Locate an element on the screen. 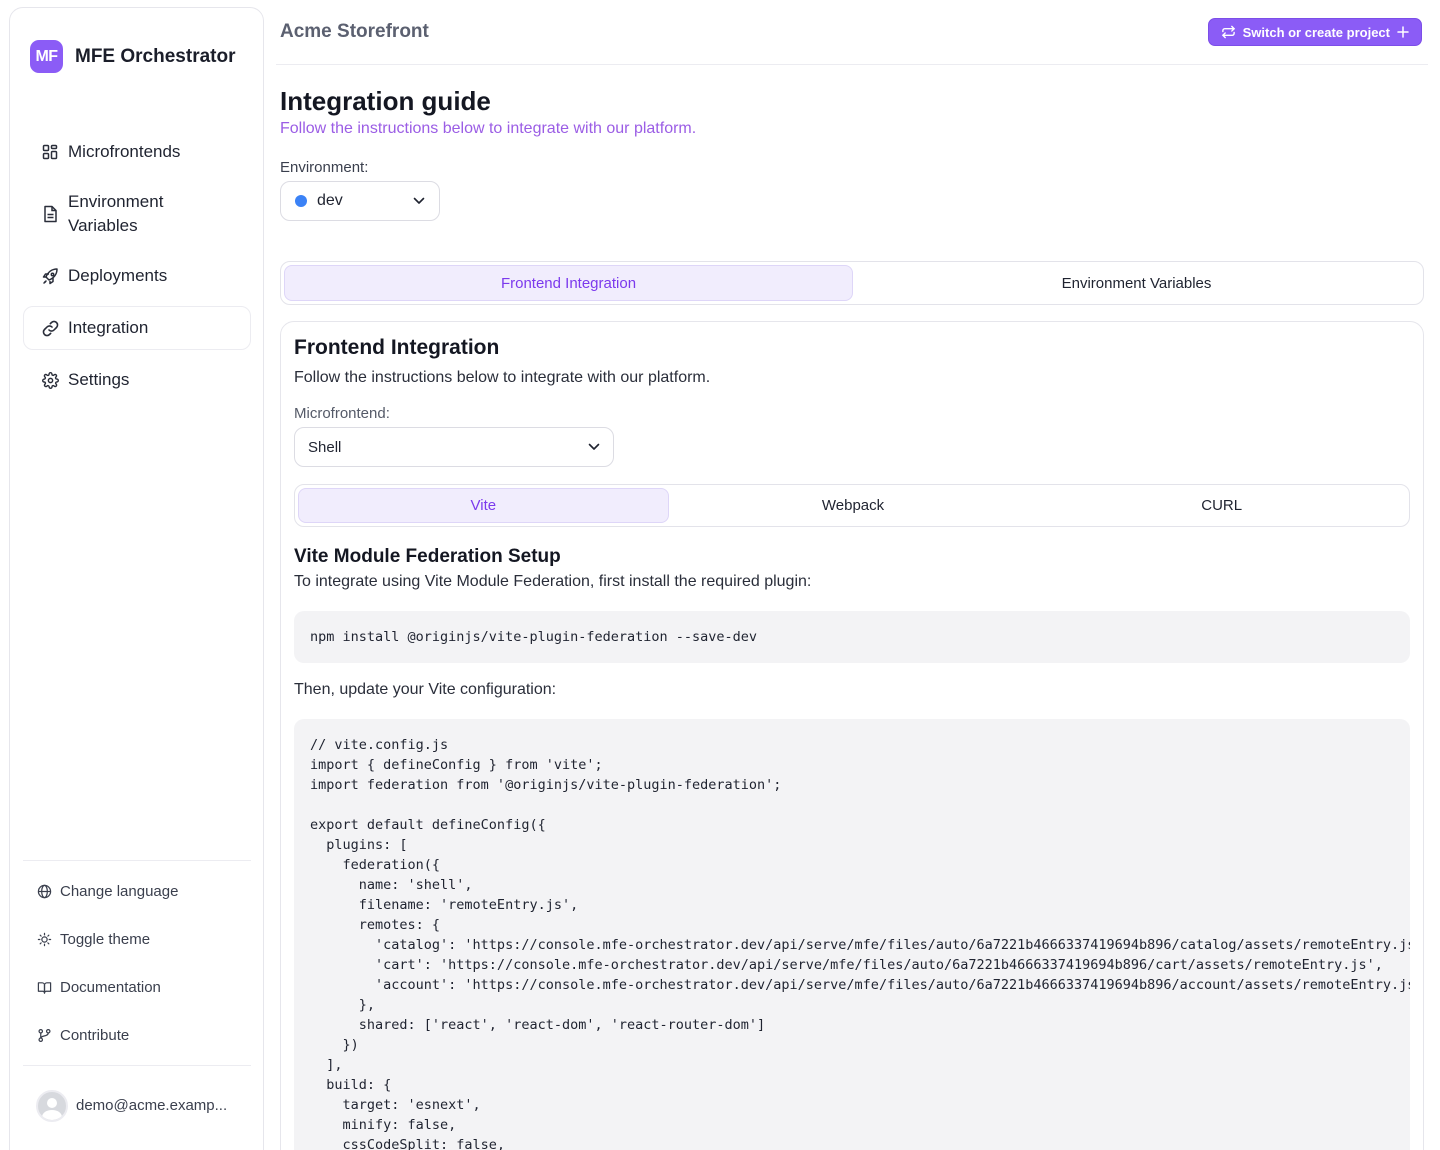 This screenshot has width=1440, height=1150. documentation-link: Documentation is located at coordinates (137, 987).